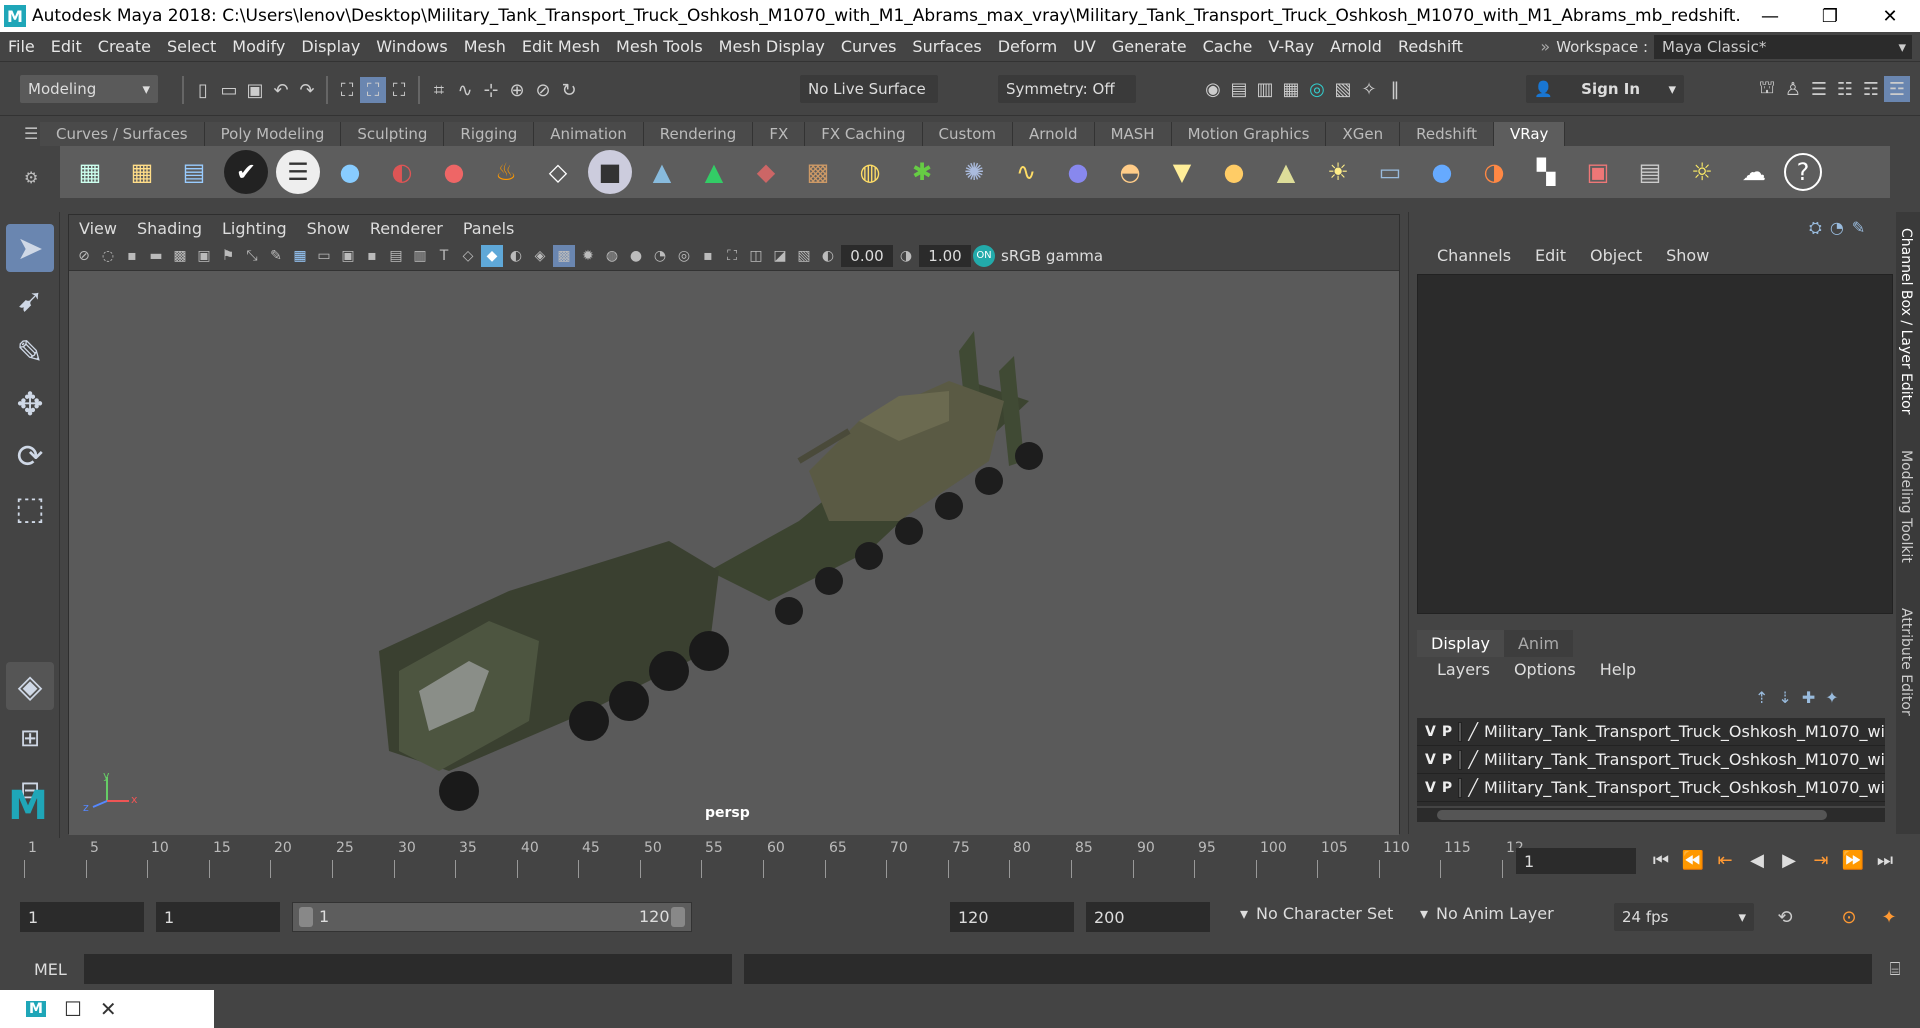 This screenshot has width=1920, height=1028. I want to click on scale-tool-icon: ⬚, so click(30, 508).